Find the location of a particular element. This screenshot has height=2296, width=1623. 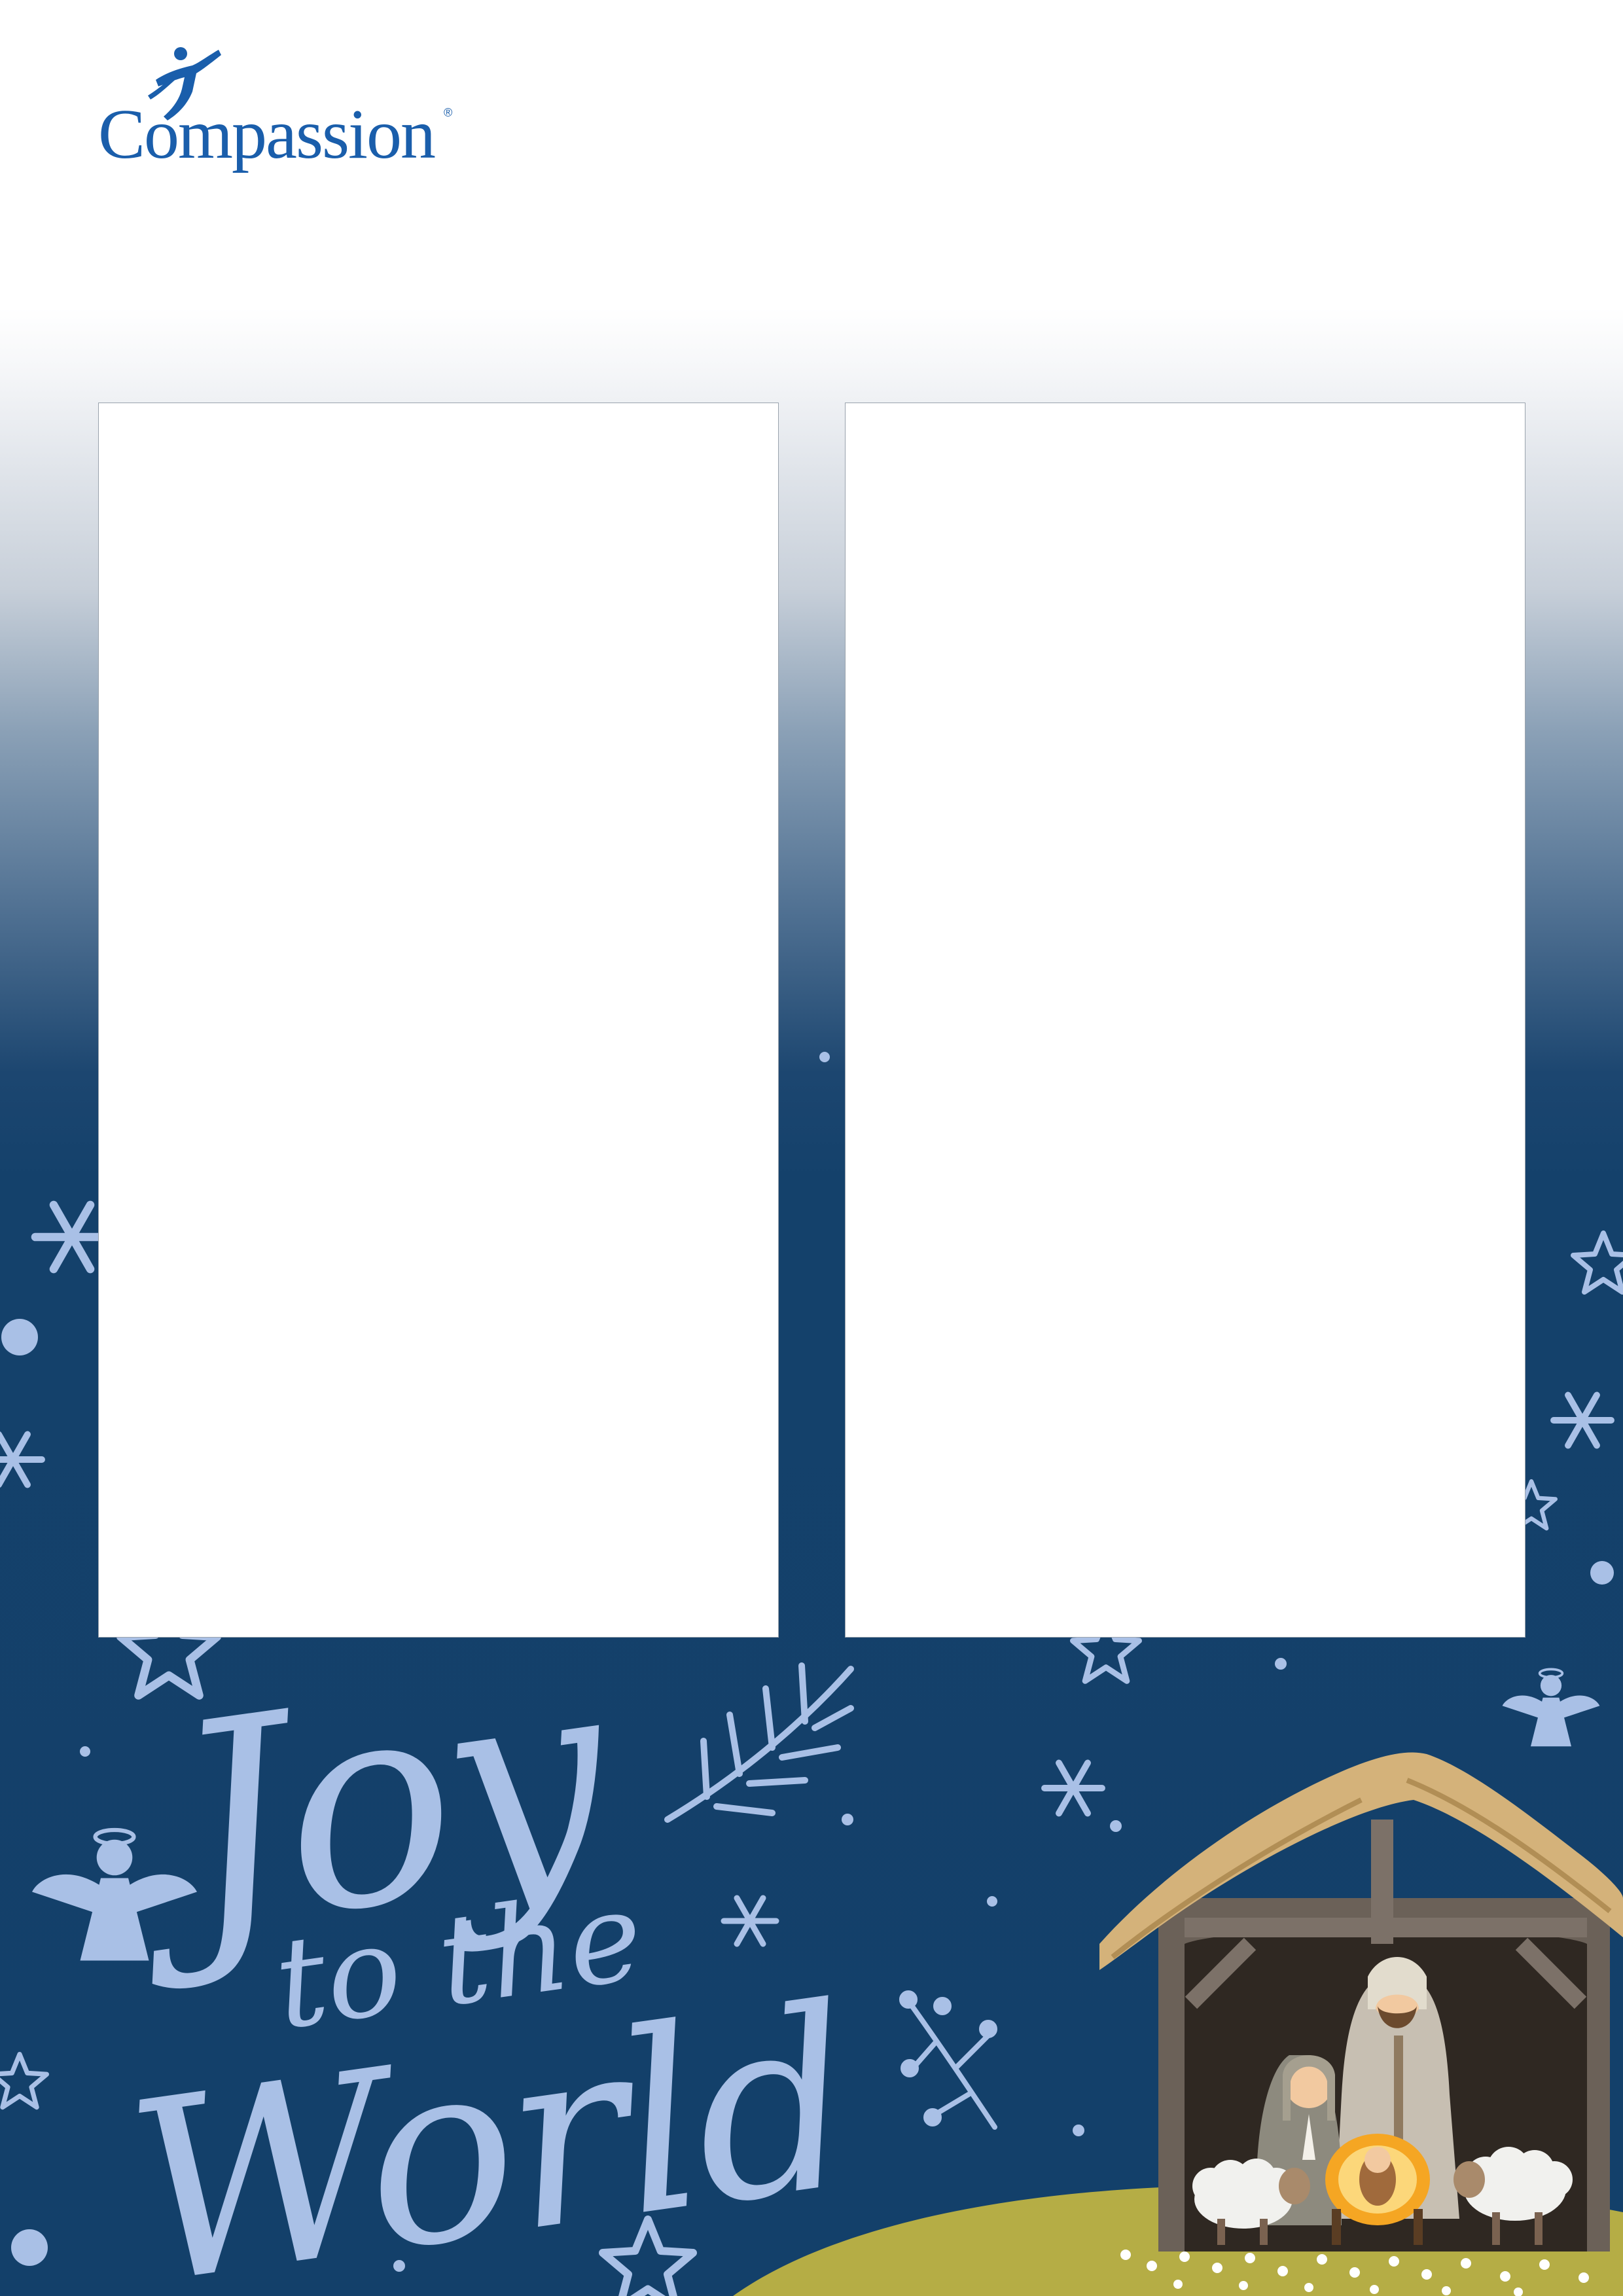

angel-icon is located at coordinates (115, 1895).